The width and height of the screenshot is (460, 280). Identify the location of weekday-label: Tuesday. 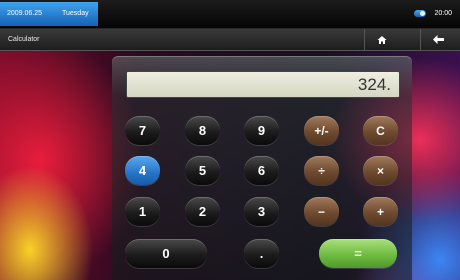
(75, 13).